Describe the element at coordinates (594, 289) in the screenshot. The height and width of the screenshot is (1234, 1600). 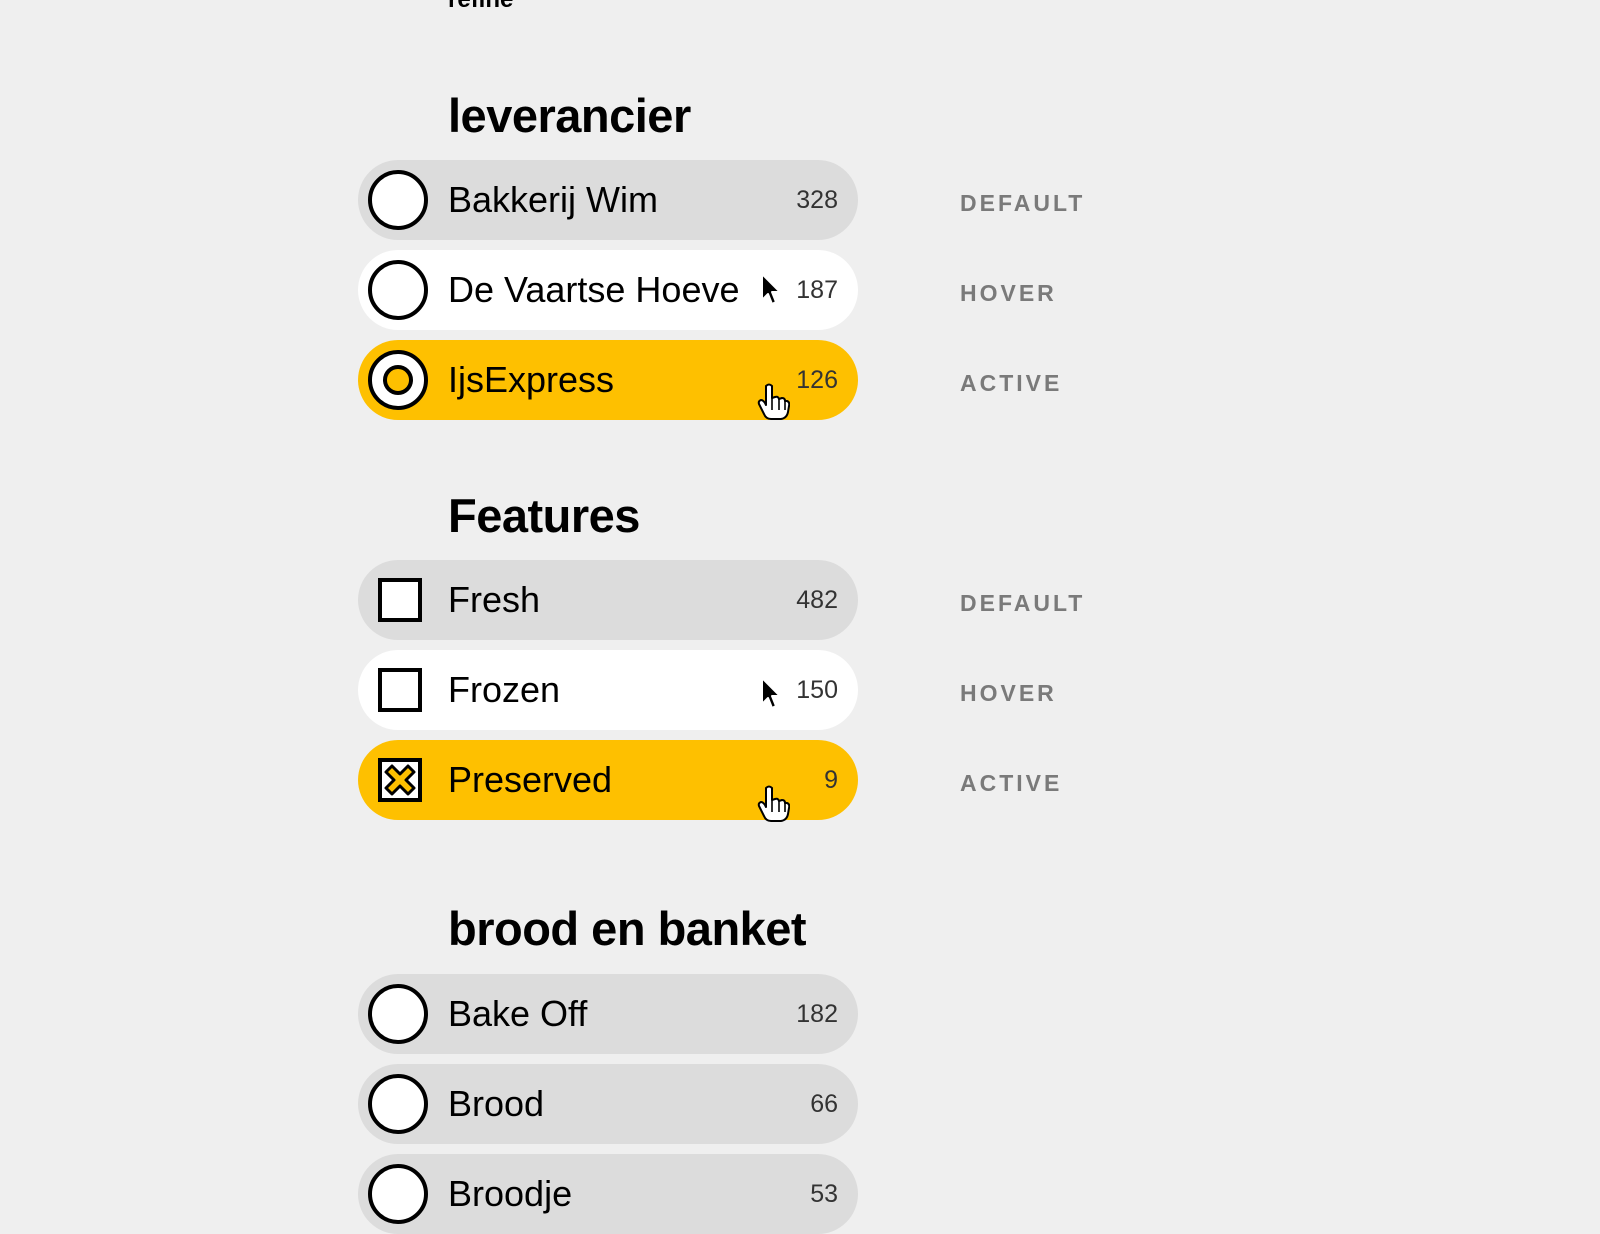
I see `option-label: De Vaartse Hoeve` at that location.